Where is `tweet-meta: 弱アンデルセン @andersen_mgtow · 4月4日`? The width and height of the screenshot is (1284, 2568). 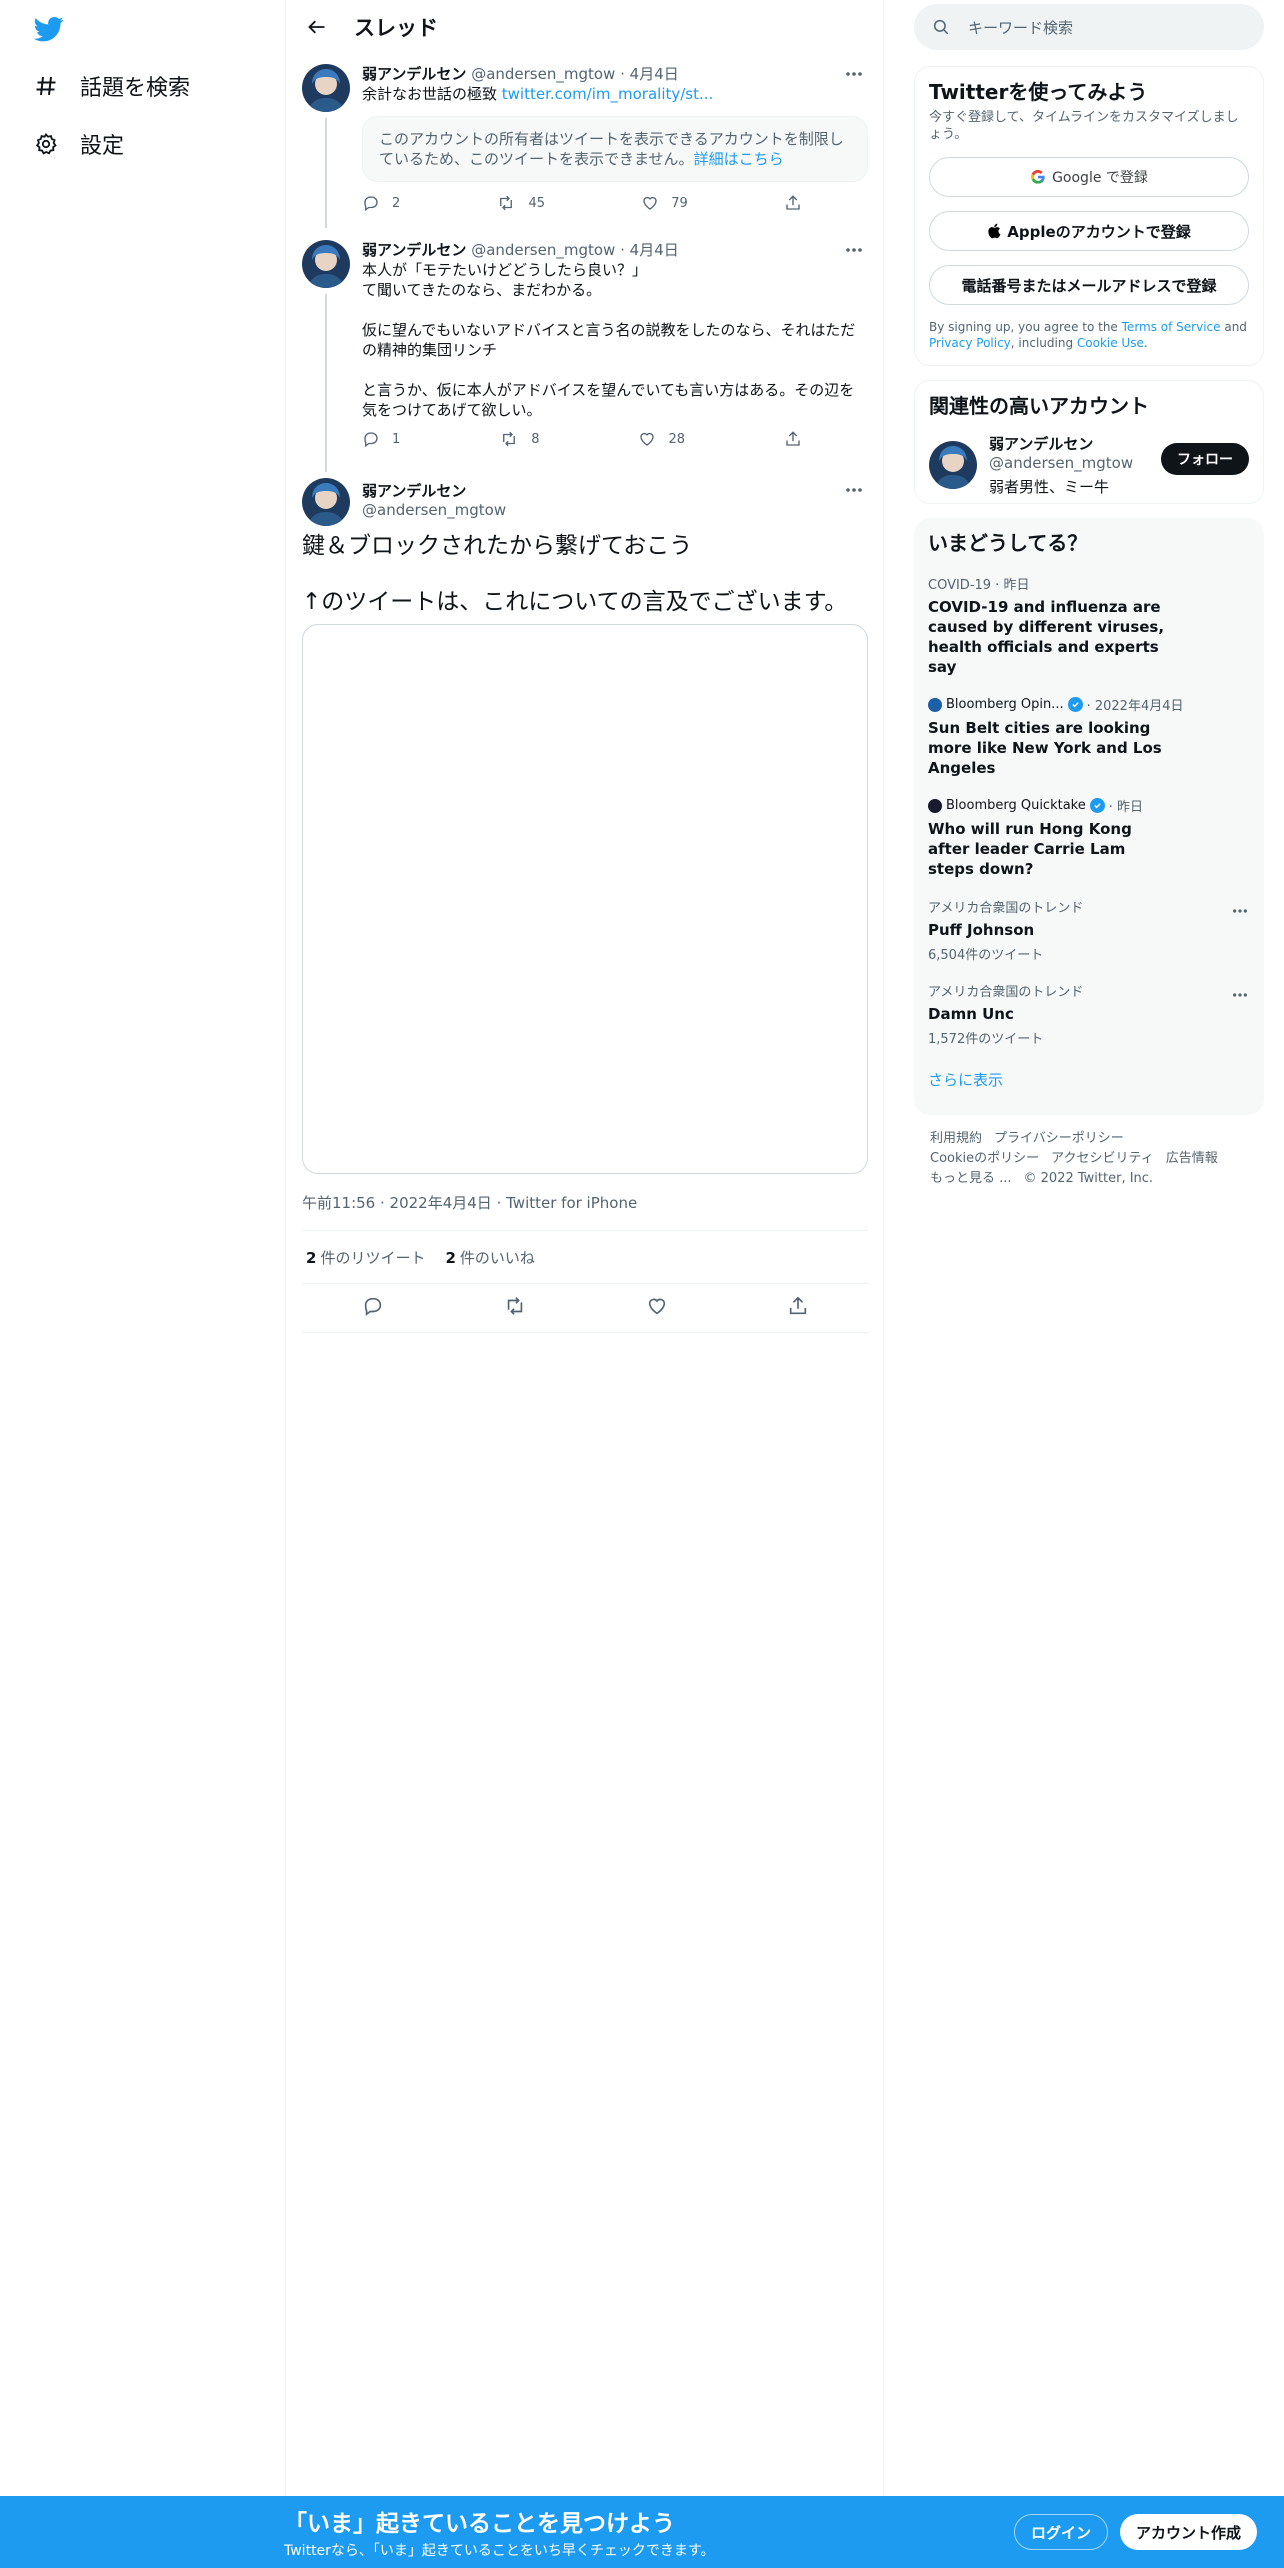 tweet-meta: 弱アンデルセン @andersen_mgtow · 4月4日 is located at coordinates (615, 250).